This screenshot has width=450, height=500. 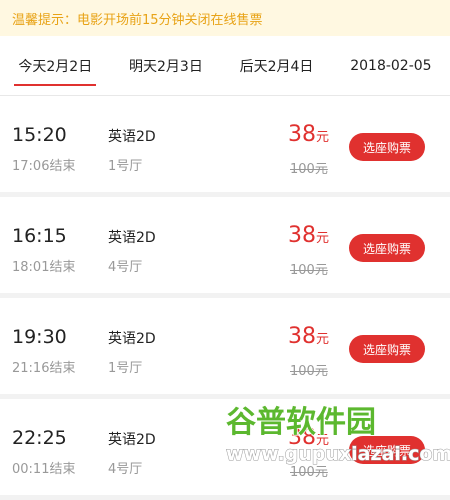 I want to click on end-time: 00:11结束, so click(x=44, y=469).